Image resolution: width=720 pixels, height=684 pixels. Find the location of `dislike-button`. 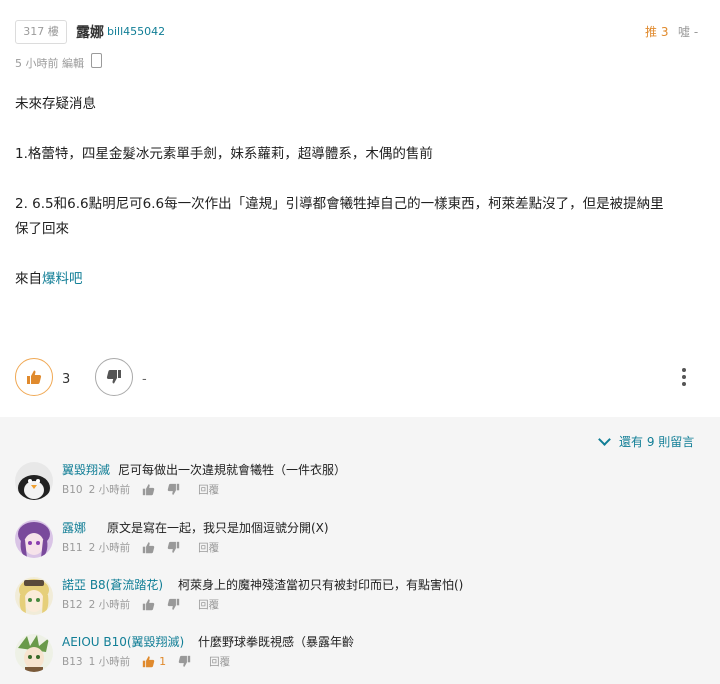

dislike-button is located at coordinates (114, 377).